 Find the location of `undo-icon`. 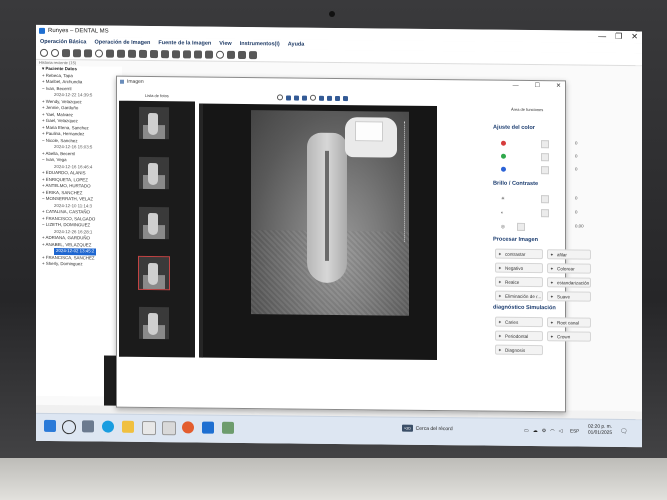

undo-icon is located at coordinates (288, 97).